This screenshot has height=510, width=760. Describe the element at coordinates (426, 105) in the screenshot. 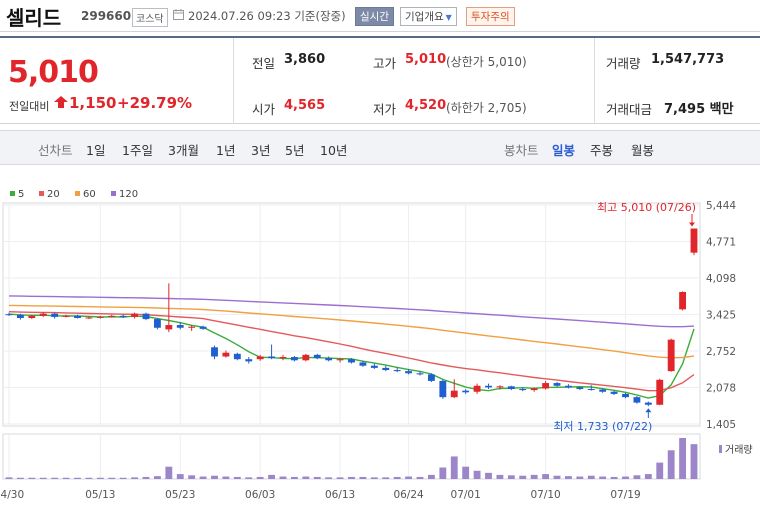

I see `low-value: 4,520` at that location.